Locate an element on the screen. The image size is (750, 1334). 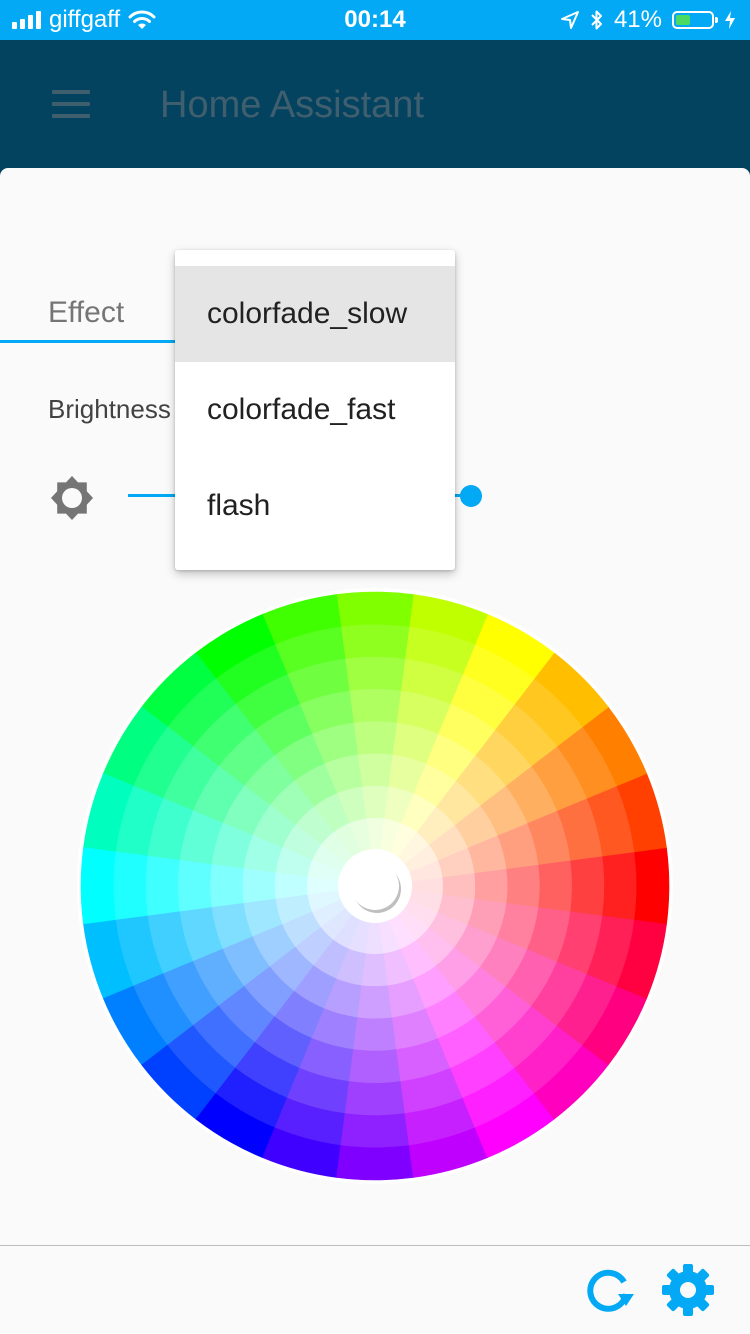
effect-option-colorfade-fast: colorfade_fast is located at coordinates (315, 410).